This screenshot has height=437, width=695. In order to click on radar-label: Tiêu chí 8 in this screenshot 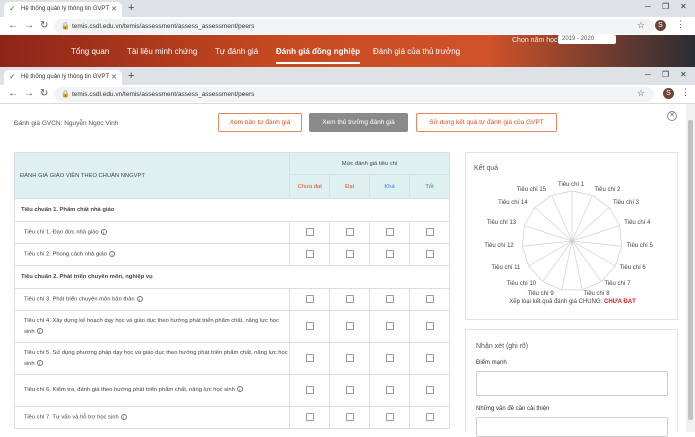, I will do `click(596, 293)`.